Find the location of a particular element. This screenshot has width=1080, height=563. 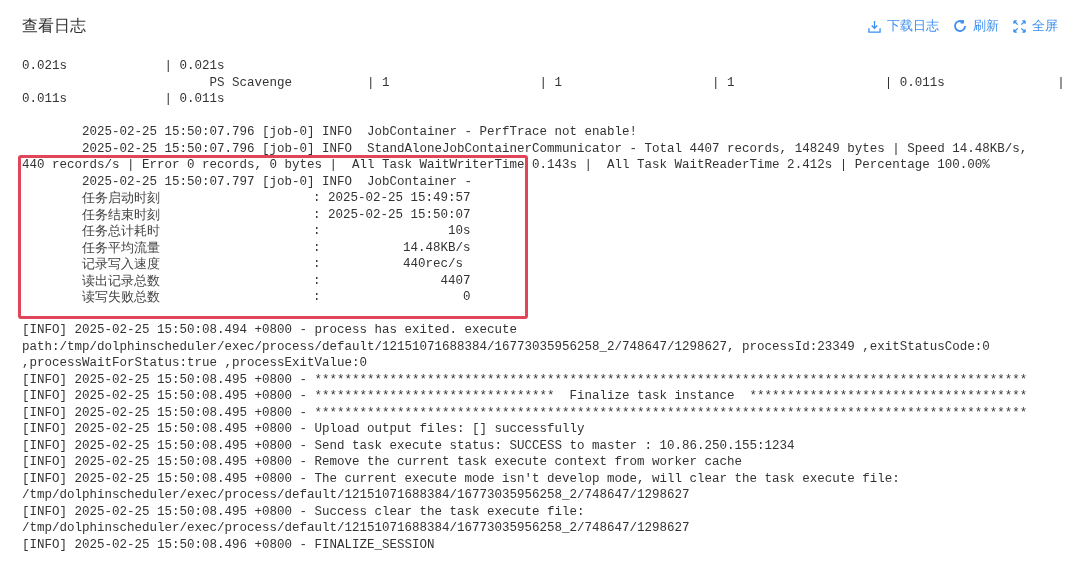

log-line: 0.021s | 0.021s is located at coordinates (123, 66).